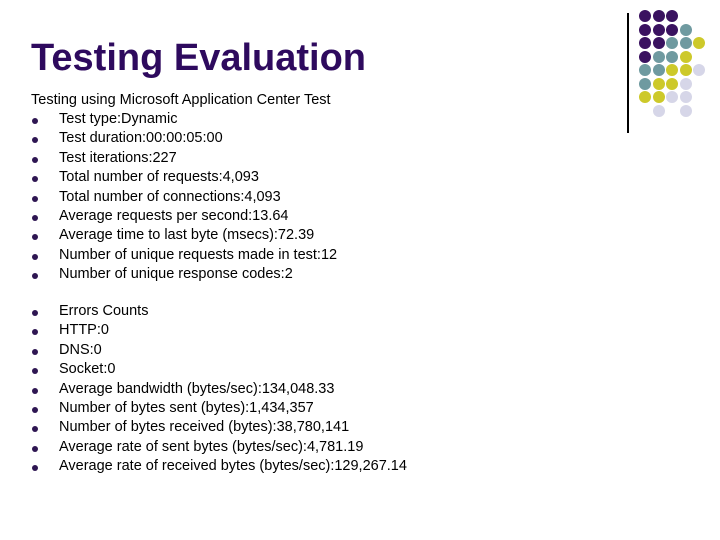  I want to click on list-item: Test duration:00:00:05:00, so click(184, 138).